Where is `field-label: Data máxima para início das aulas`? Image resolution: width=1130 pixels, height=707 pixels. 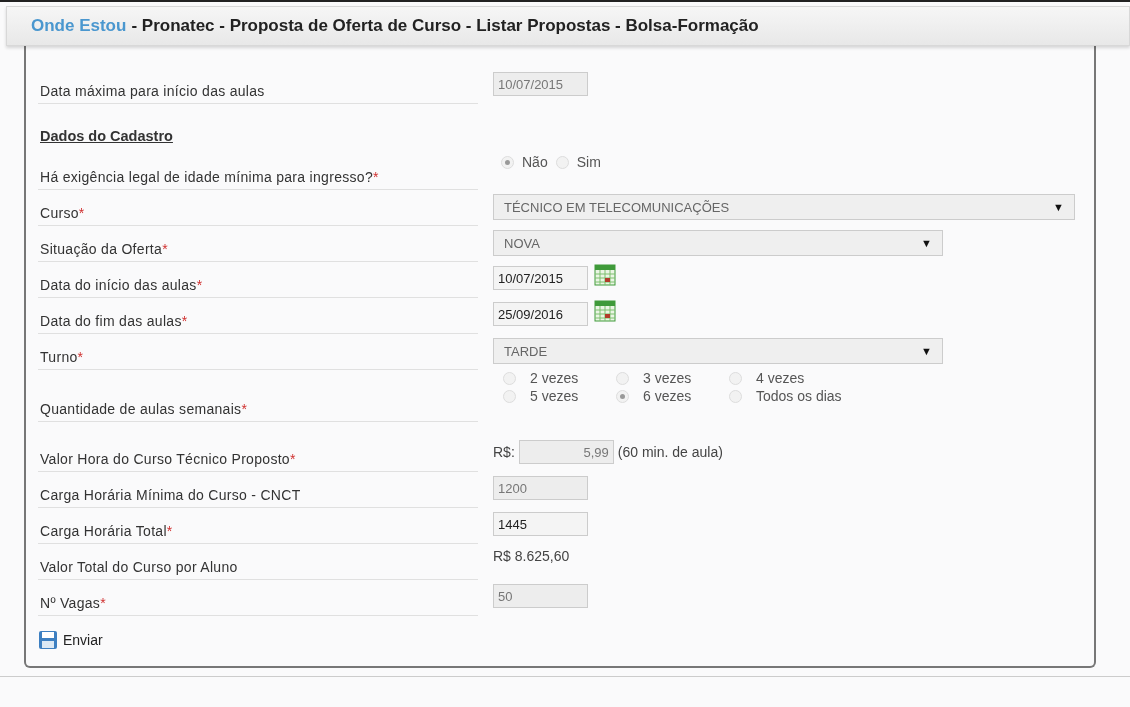 field-label: Data máxima para início das aulas is located at coordinates (152, 91).